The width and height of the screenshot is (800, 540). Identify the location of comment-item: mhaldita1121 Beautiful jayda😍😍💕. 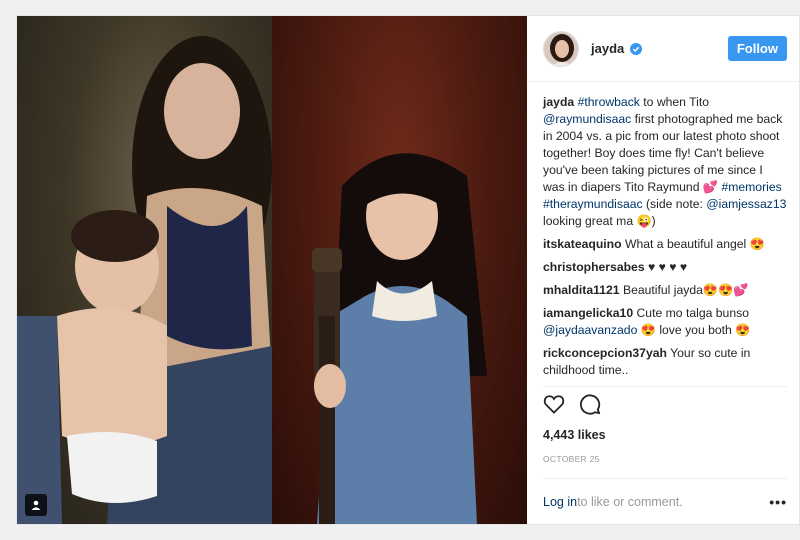
(665, 290).